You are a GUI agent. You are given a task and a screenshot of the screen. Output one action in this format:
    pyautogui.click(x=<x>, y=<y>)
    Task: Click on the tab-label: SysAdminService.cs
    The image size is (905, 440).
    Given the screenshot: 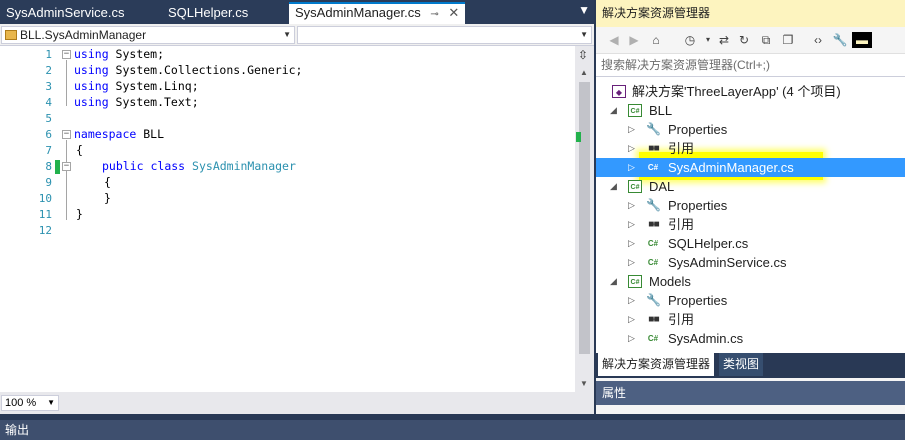 What is the action you would take?
    pyautogui.click(x=65, y=12)
    